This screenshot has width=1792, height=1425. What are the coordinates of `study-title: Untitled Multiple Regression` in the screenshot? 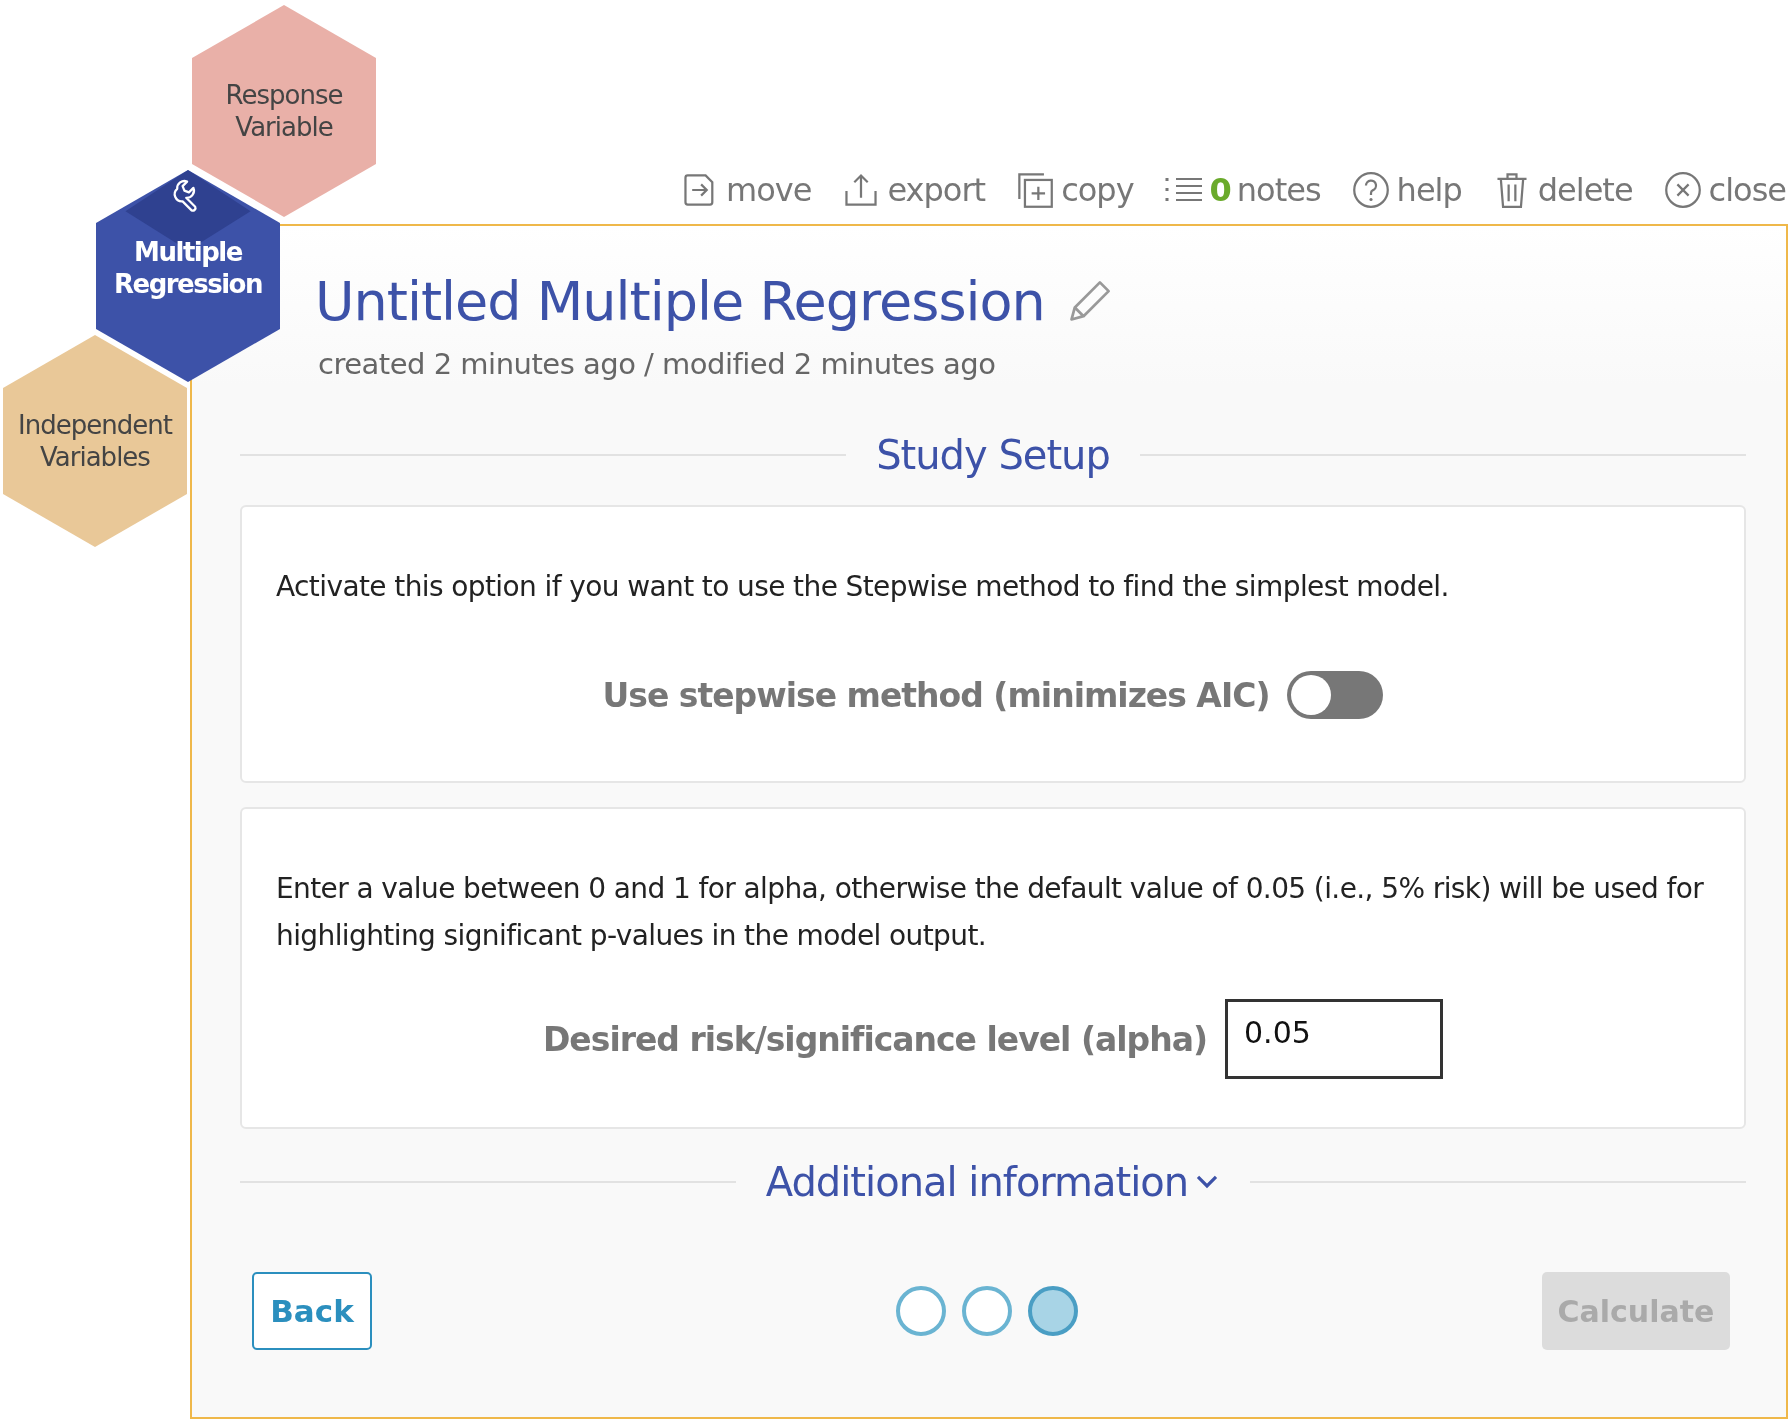 It's located at (680, 301).